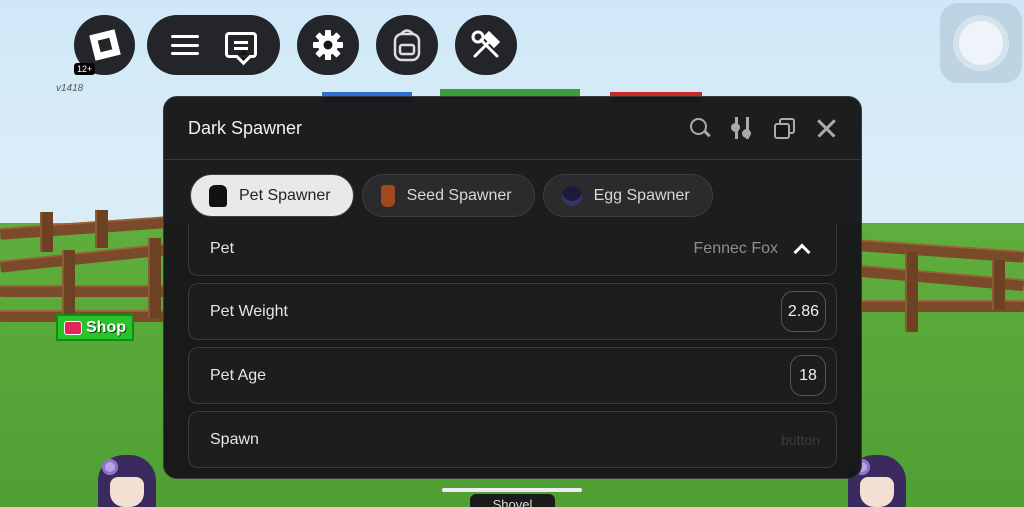 This screenshot has height=507, width=1024. What do you see at coordinates (387, 195) in the screenshot?
I see `seed-icon` at bounding box center [387, 195].